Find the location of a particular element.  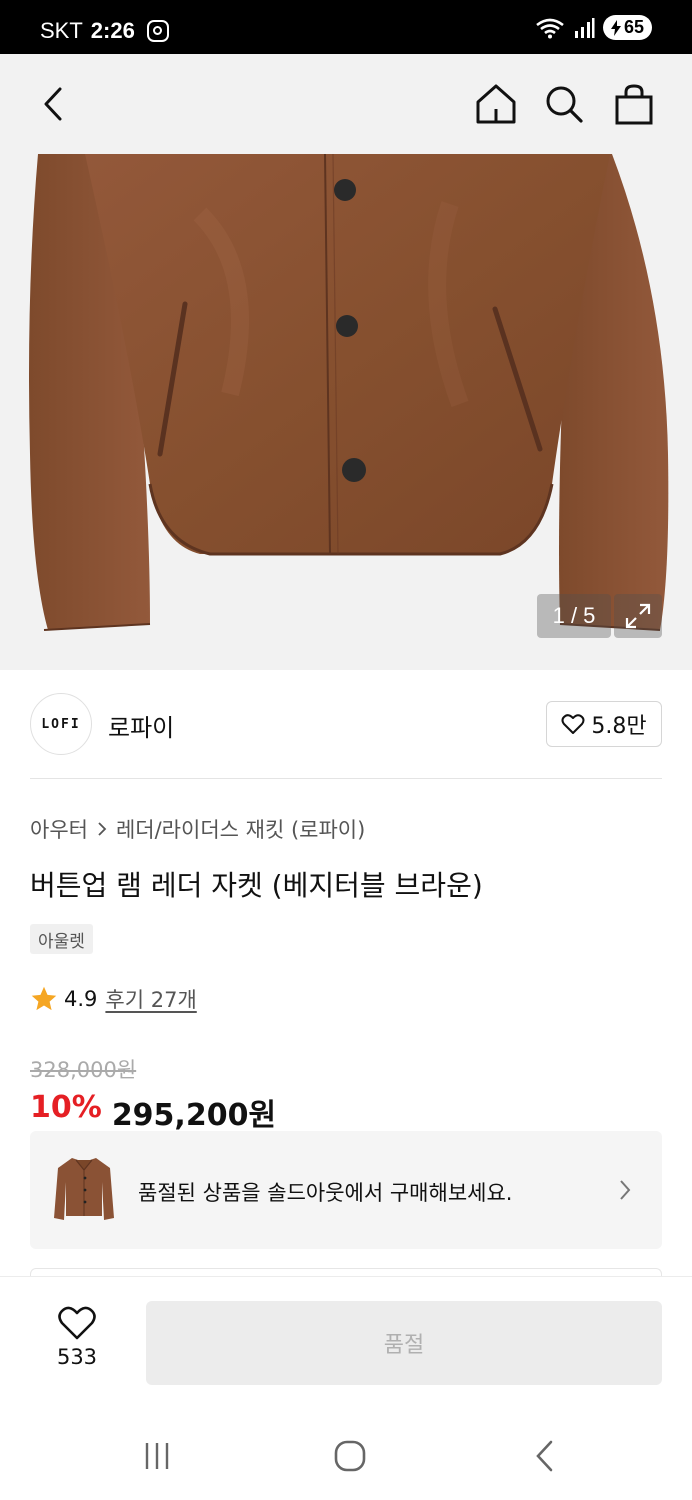

back-arrow-icon is located at coordinates (544, 1456).